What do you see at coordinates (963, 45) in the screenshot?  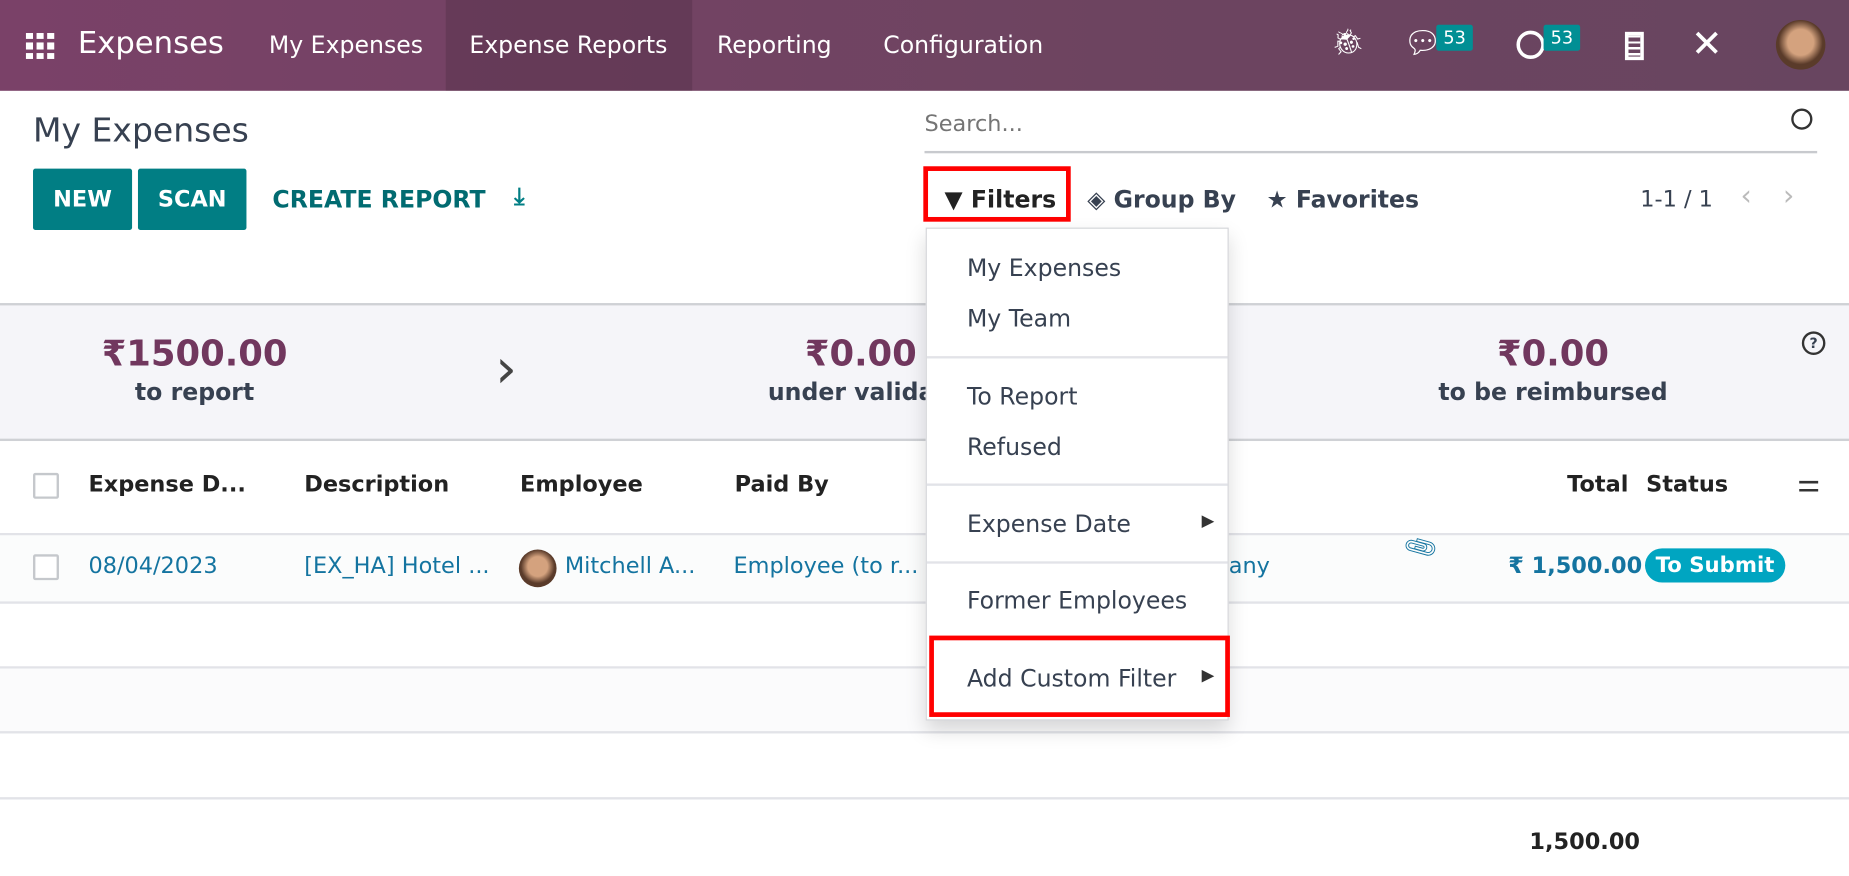 I see `menu-configuration: Configuration` at bounding box center [963, 45].